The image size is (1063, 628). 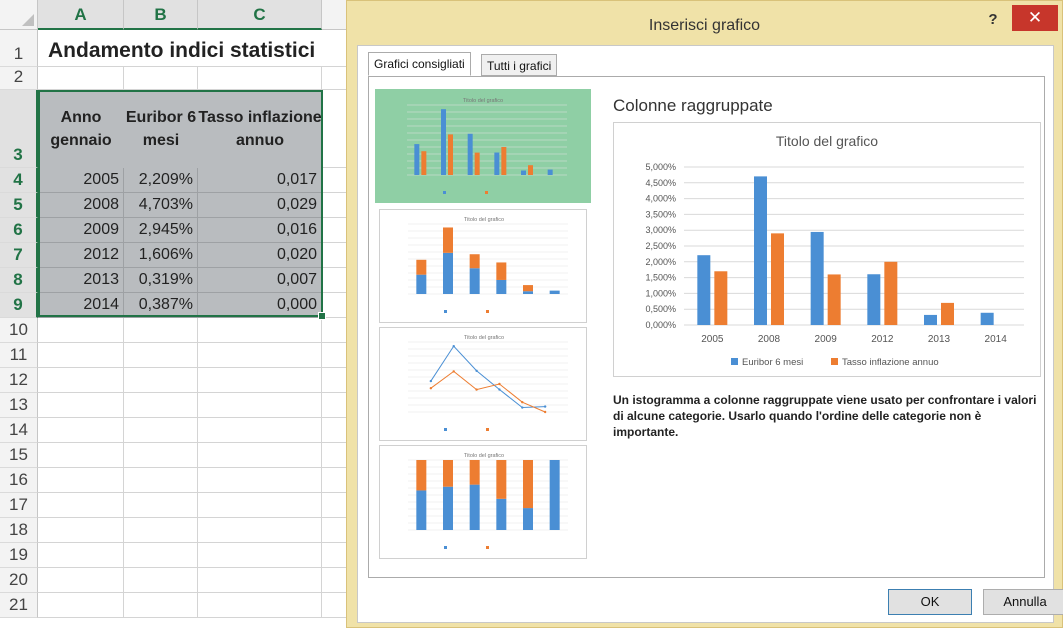 I want to click on close-button: ✕, so click(x=1035, y=18).